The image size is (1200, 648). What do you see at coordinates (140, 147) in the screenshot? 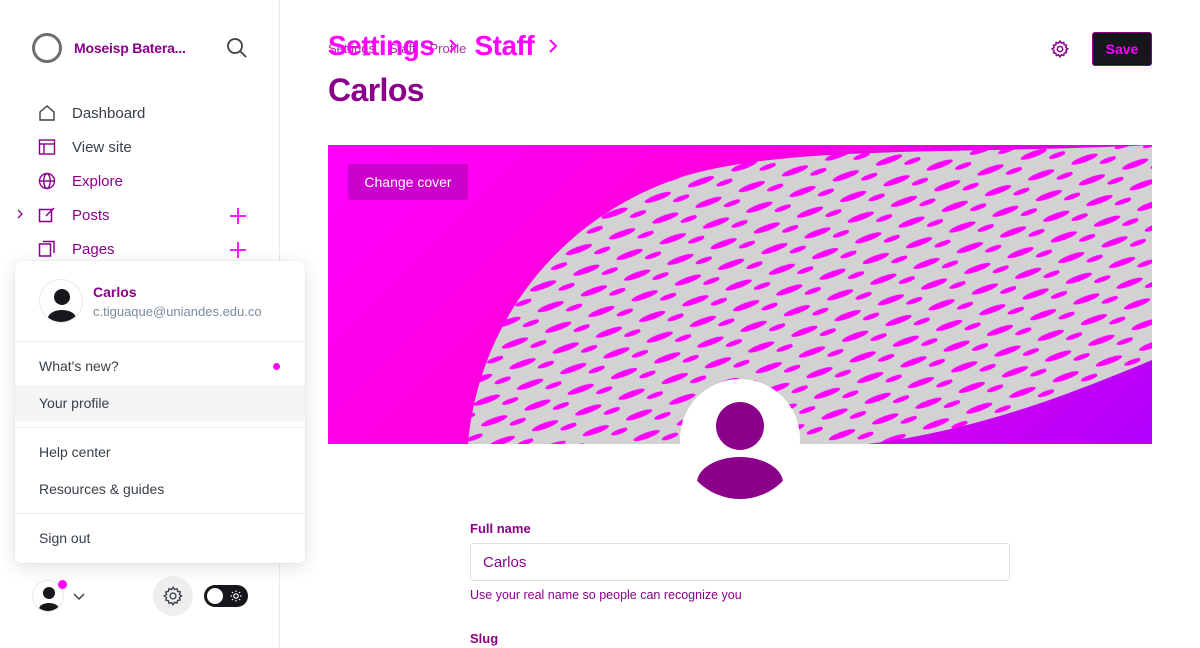
I see `nav-item-view-site: View site` at bounding box center [140, 147].